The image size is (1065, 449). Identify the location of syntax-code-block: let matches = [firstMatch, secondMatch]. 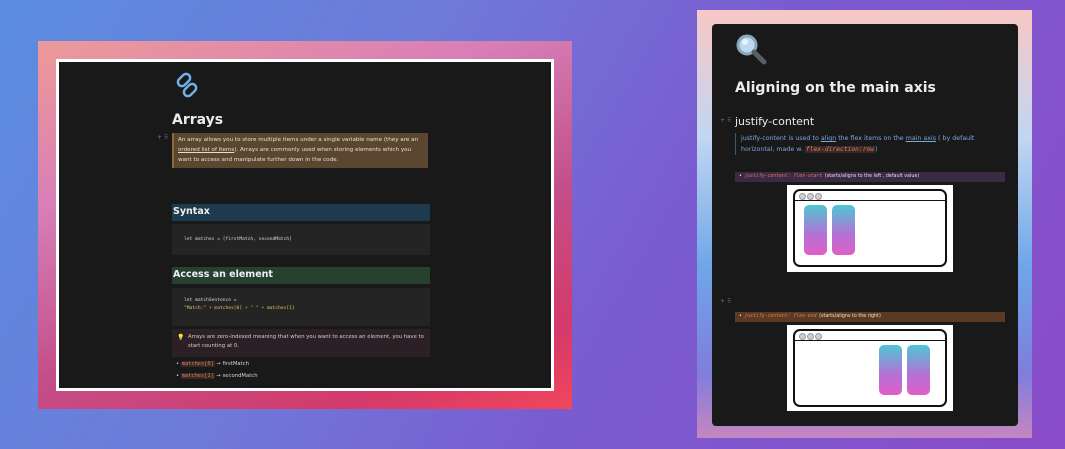
(301, 239).